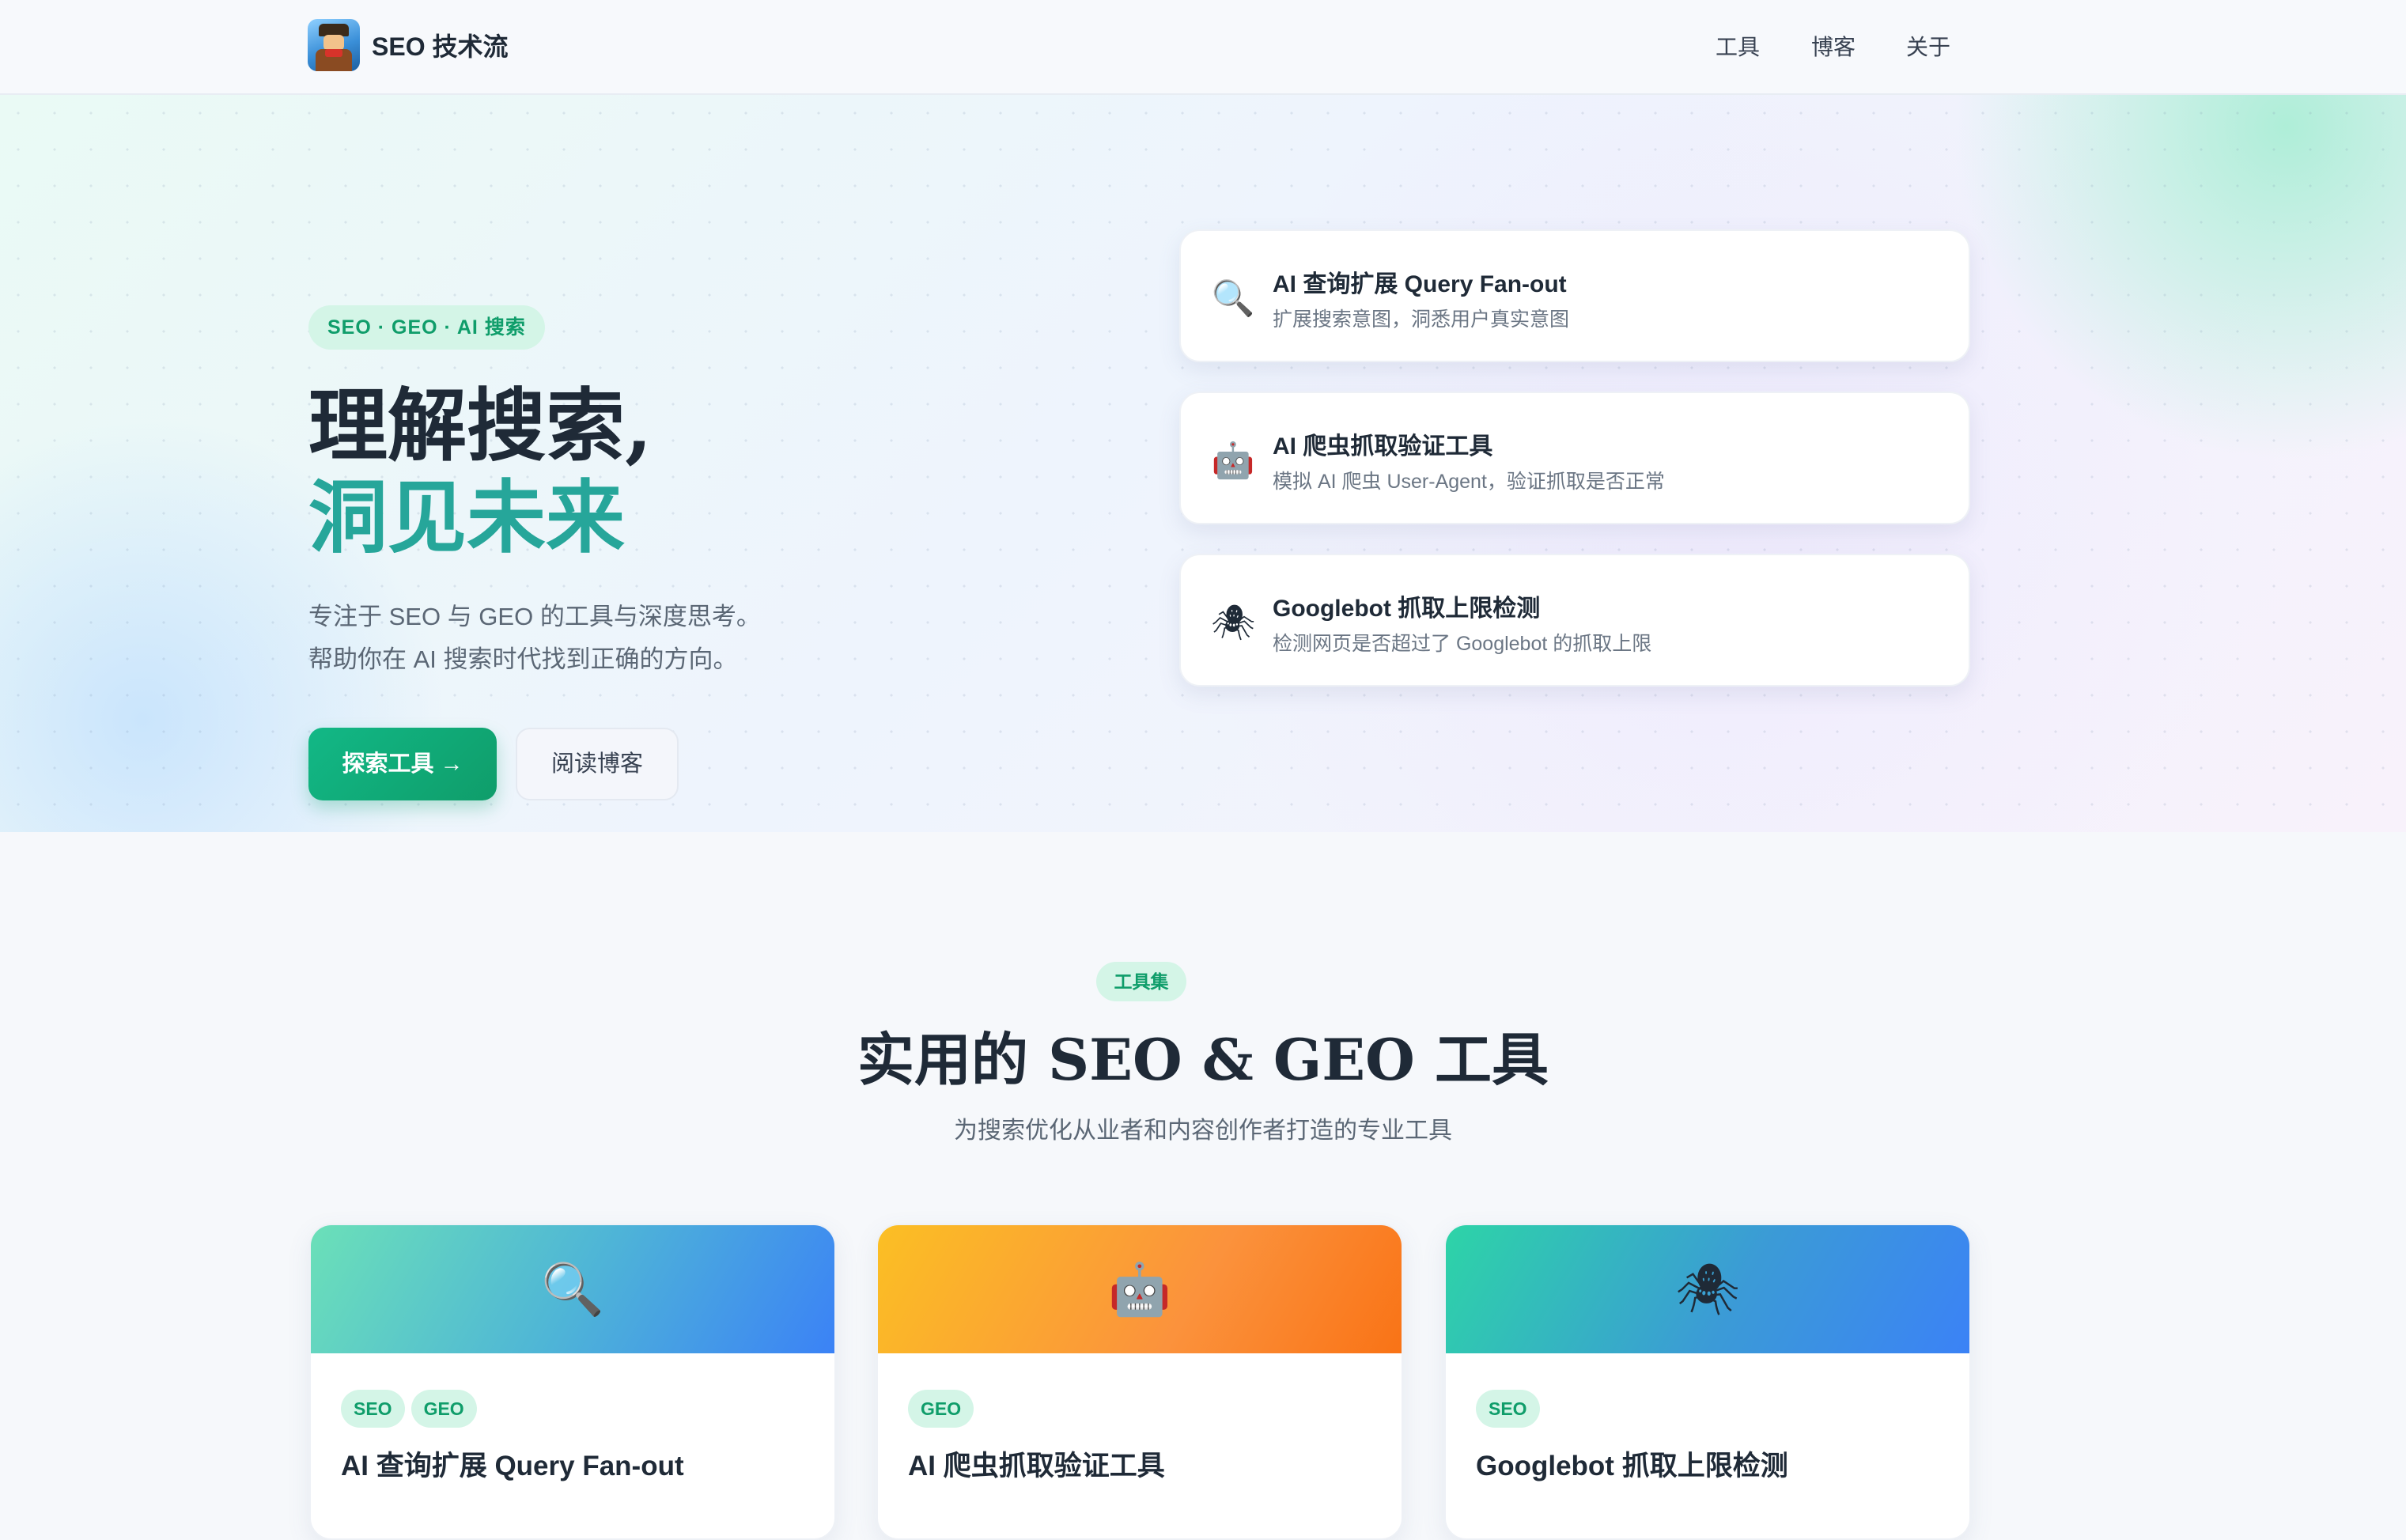 The image size is (2406, 1540). I want to click on tool-card-query-fanout: 🔍 SEO GEO AI 查询扩展 Query Fan-out, so click(572, 1382).